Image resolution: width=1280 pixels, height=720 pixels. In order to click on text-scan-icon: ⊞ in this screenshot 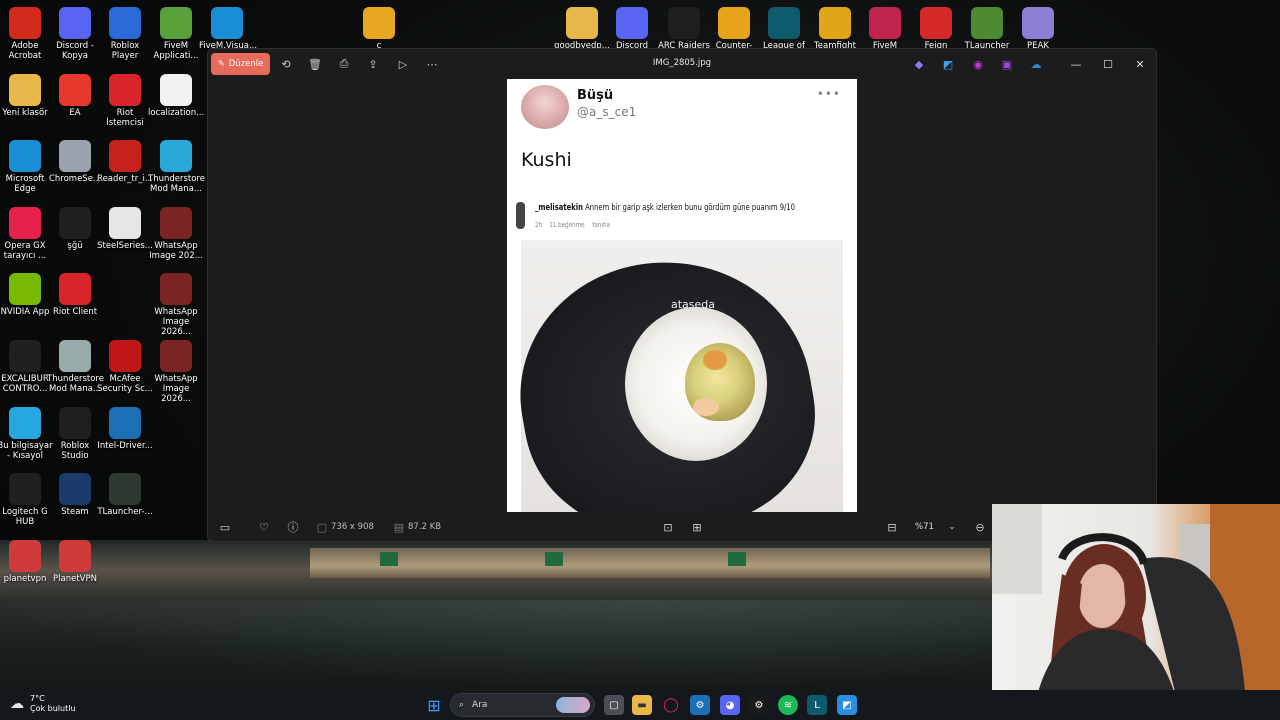, I will do `click(697, 527)`.